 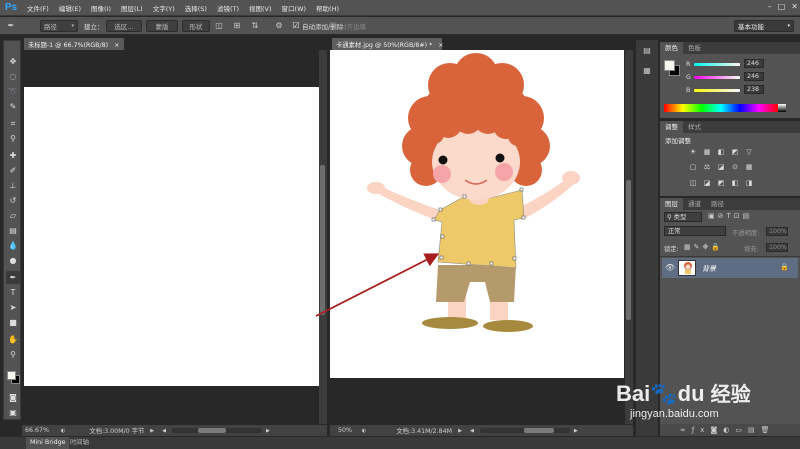 What do you see at coordinates (694, 127) in the screenshot?
I see `tab-styles: 样式` at bounding box center [694, 127].